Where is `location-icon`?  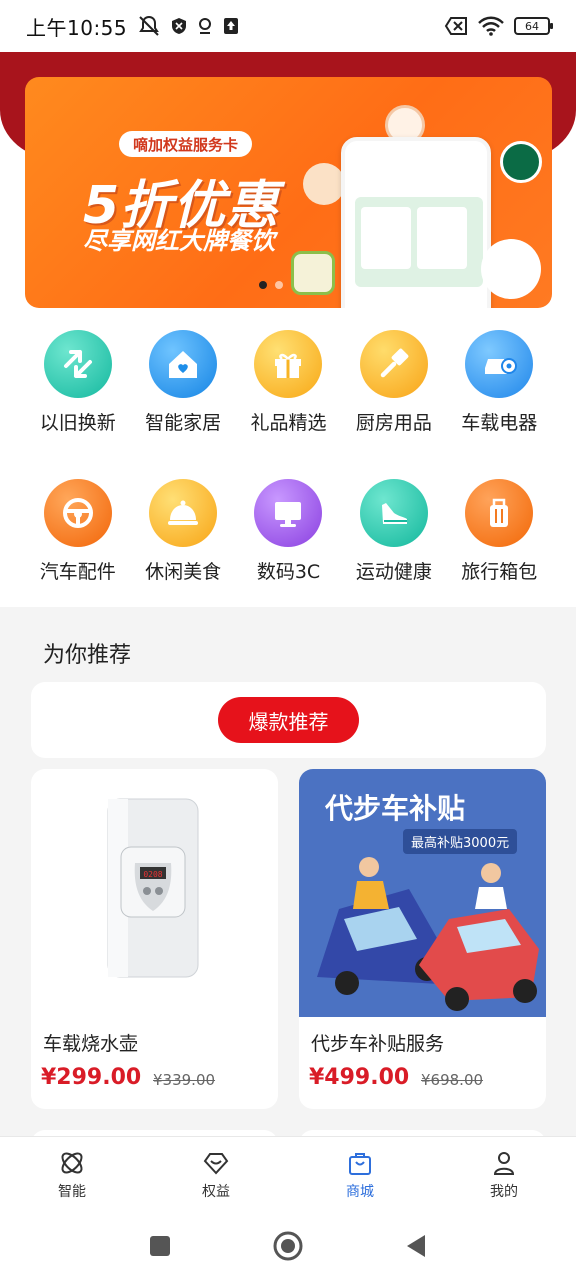
location-icon is located at coordinates (205, 26).